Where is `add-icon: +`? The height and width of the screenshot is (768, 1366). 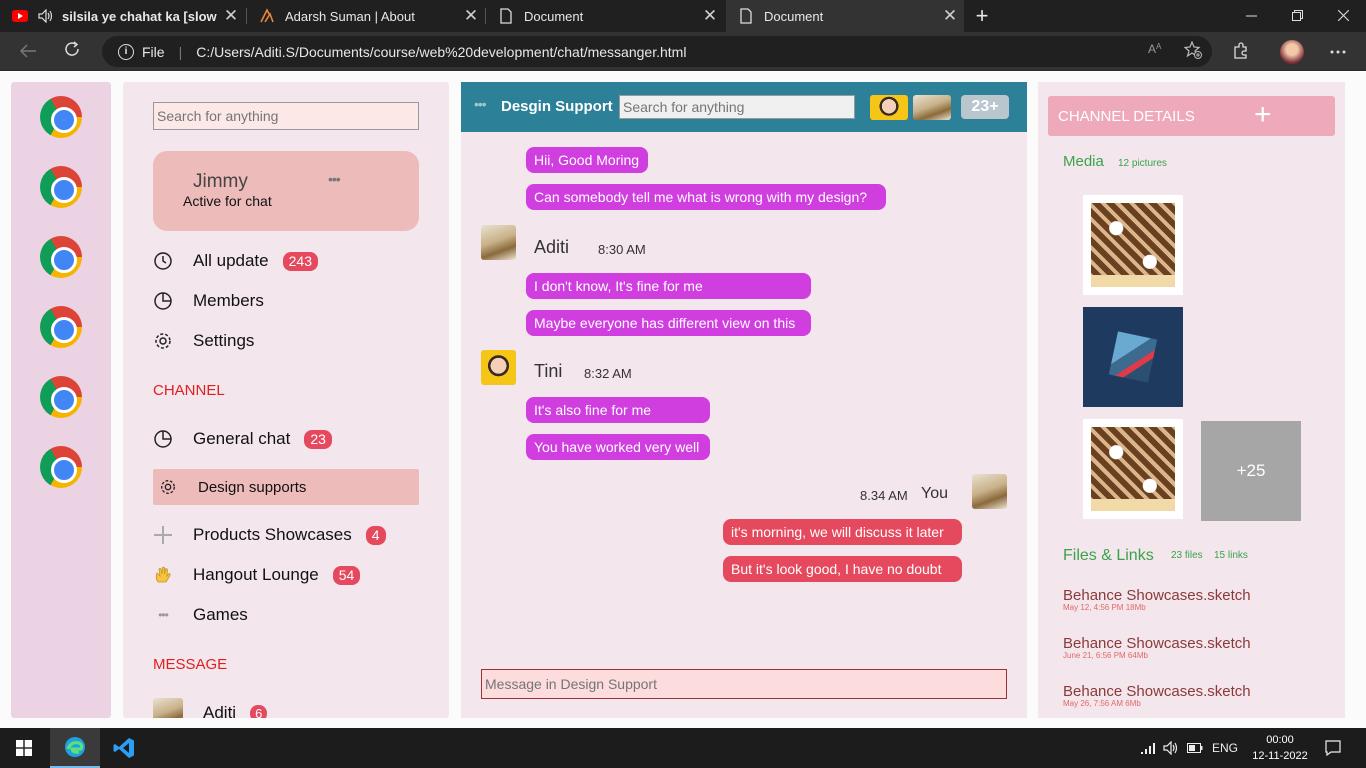 add-icon: + is located at coordinates (1263, 115).